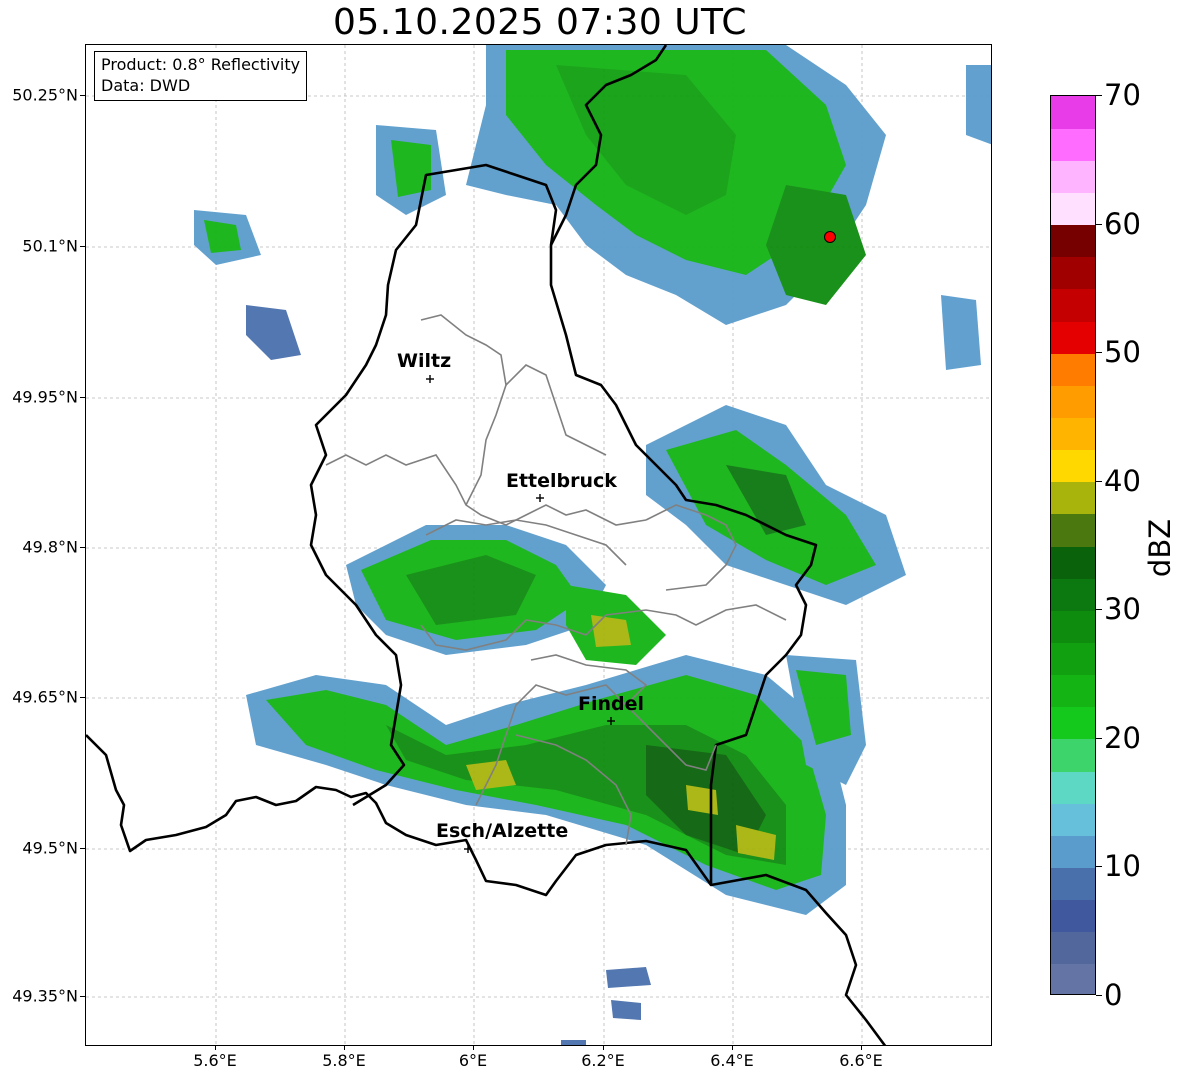  Describe the element at coordinates (1122, 352) in the screenshot. I see `colorbar-tick-label: 50` at that location.